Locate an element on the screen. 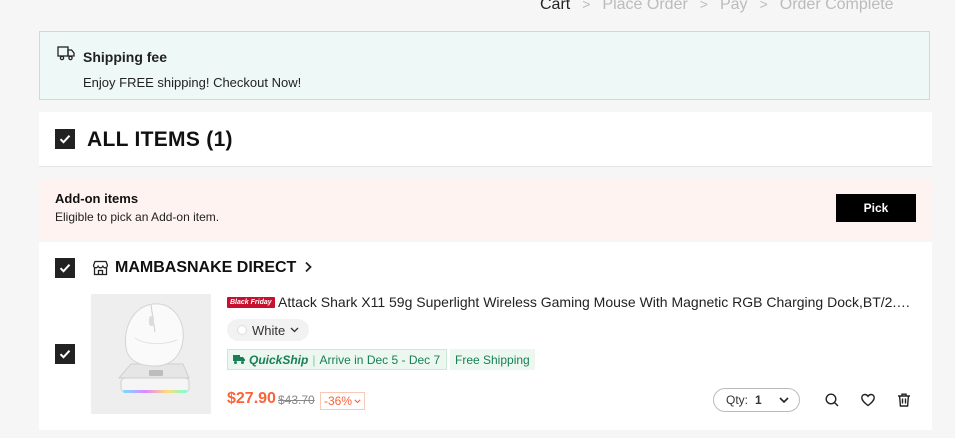 This screenshot has width=955, height=438. select-all-checkbox is located at coordinates (65, 139).